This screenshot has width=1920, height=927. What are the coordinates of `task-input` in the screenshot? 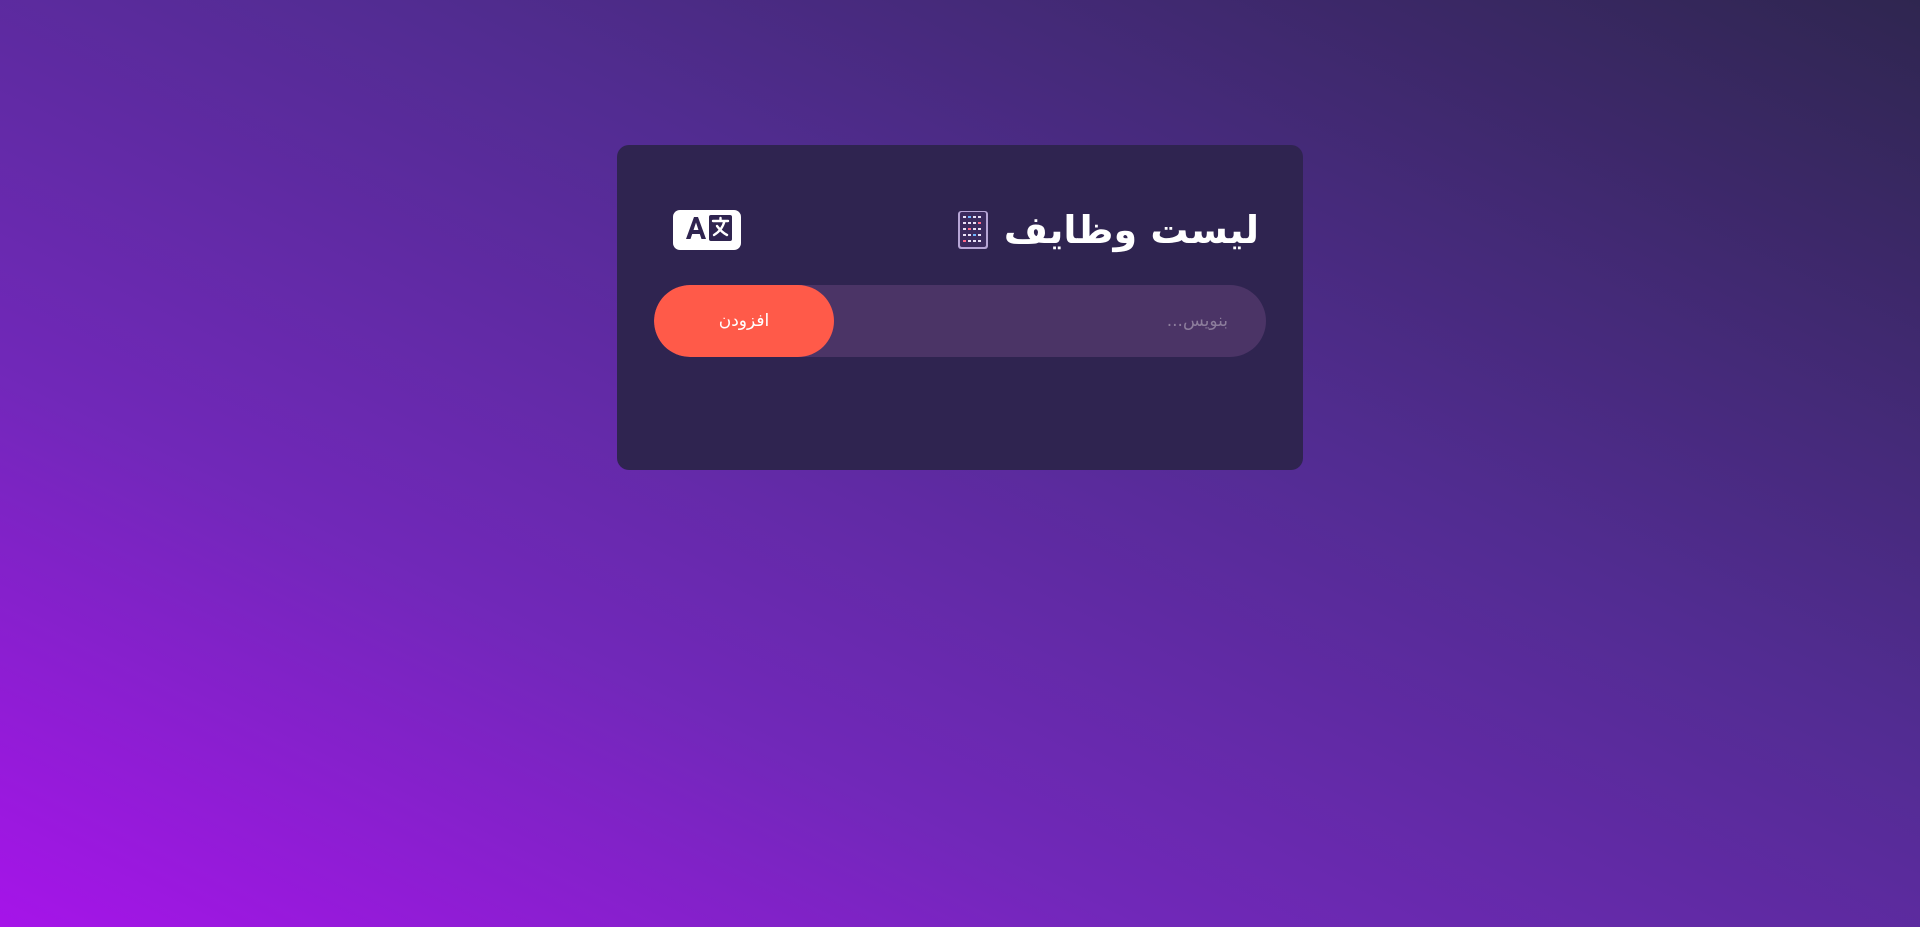 It's located at (1056, 321).